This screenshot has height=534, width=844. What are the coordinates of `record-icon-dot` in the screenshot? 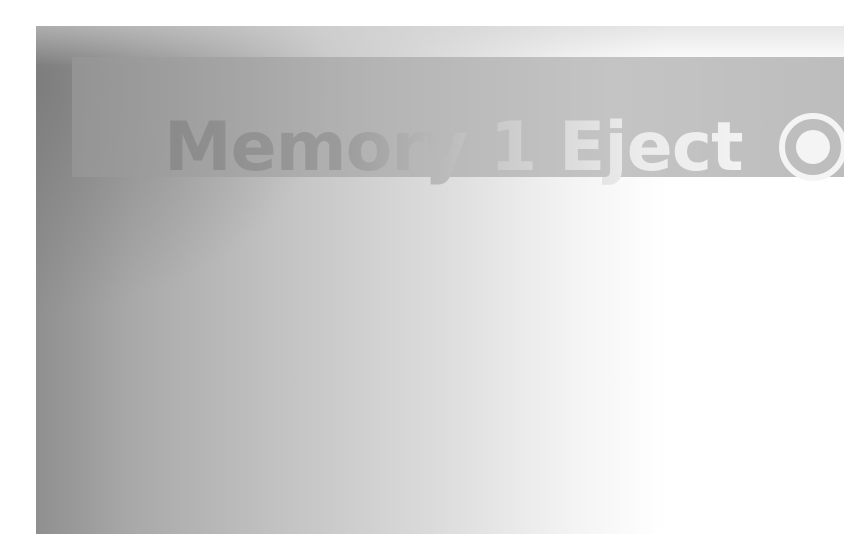 It's located at (813, 147).